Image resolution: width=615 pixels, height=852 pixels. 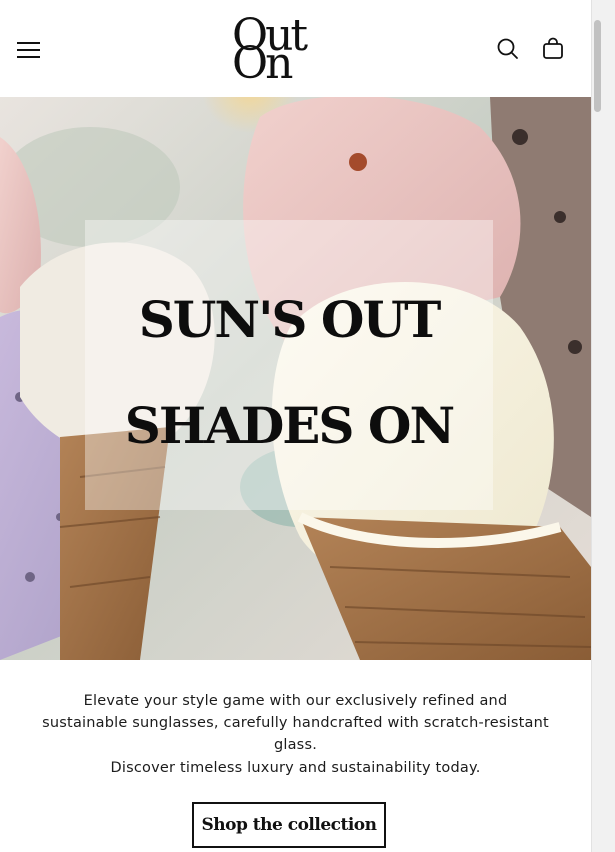 I want to click on hero-title-line-2: SHADES ON, so click(x=289, y=425).